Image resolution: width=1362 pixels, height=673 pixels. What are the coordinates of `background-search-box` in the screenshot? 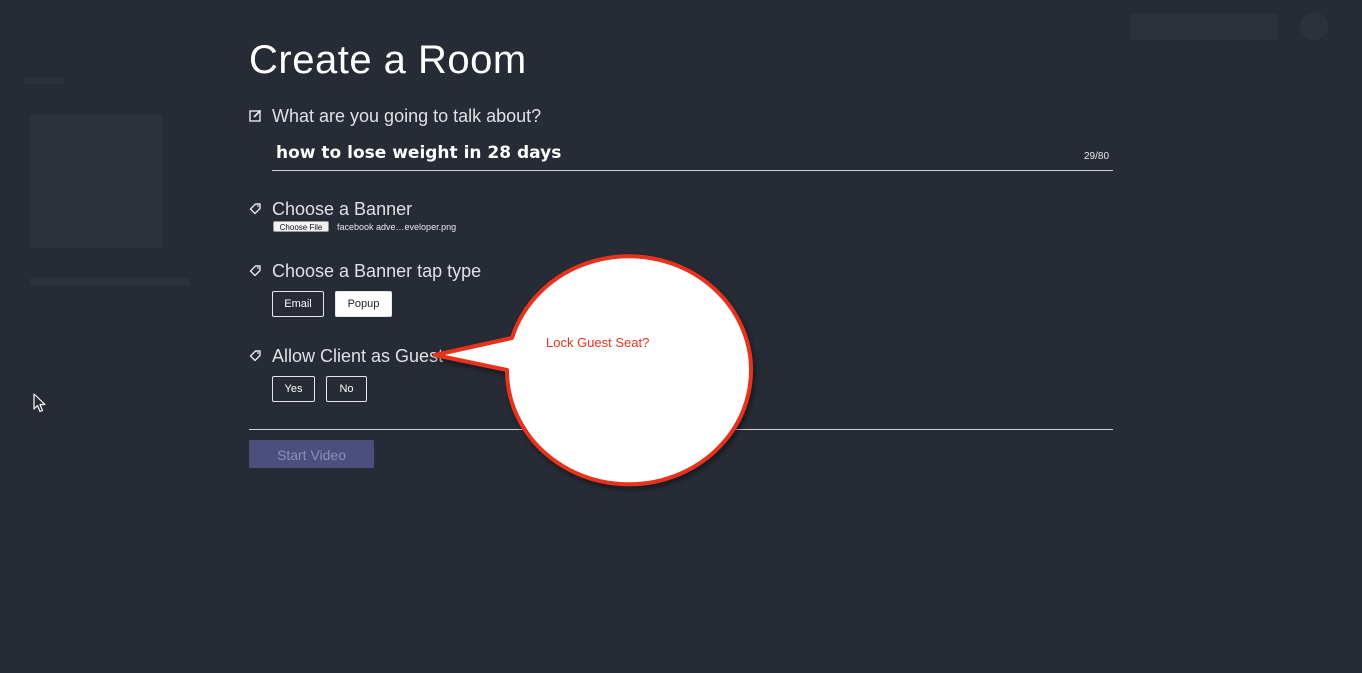 It's located at (1204, 27).